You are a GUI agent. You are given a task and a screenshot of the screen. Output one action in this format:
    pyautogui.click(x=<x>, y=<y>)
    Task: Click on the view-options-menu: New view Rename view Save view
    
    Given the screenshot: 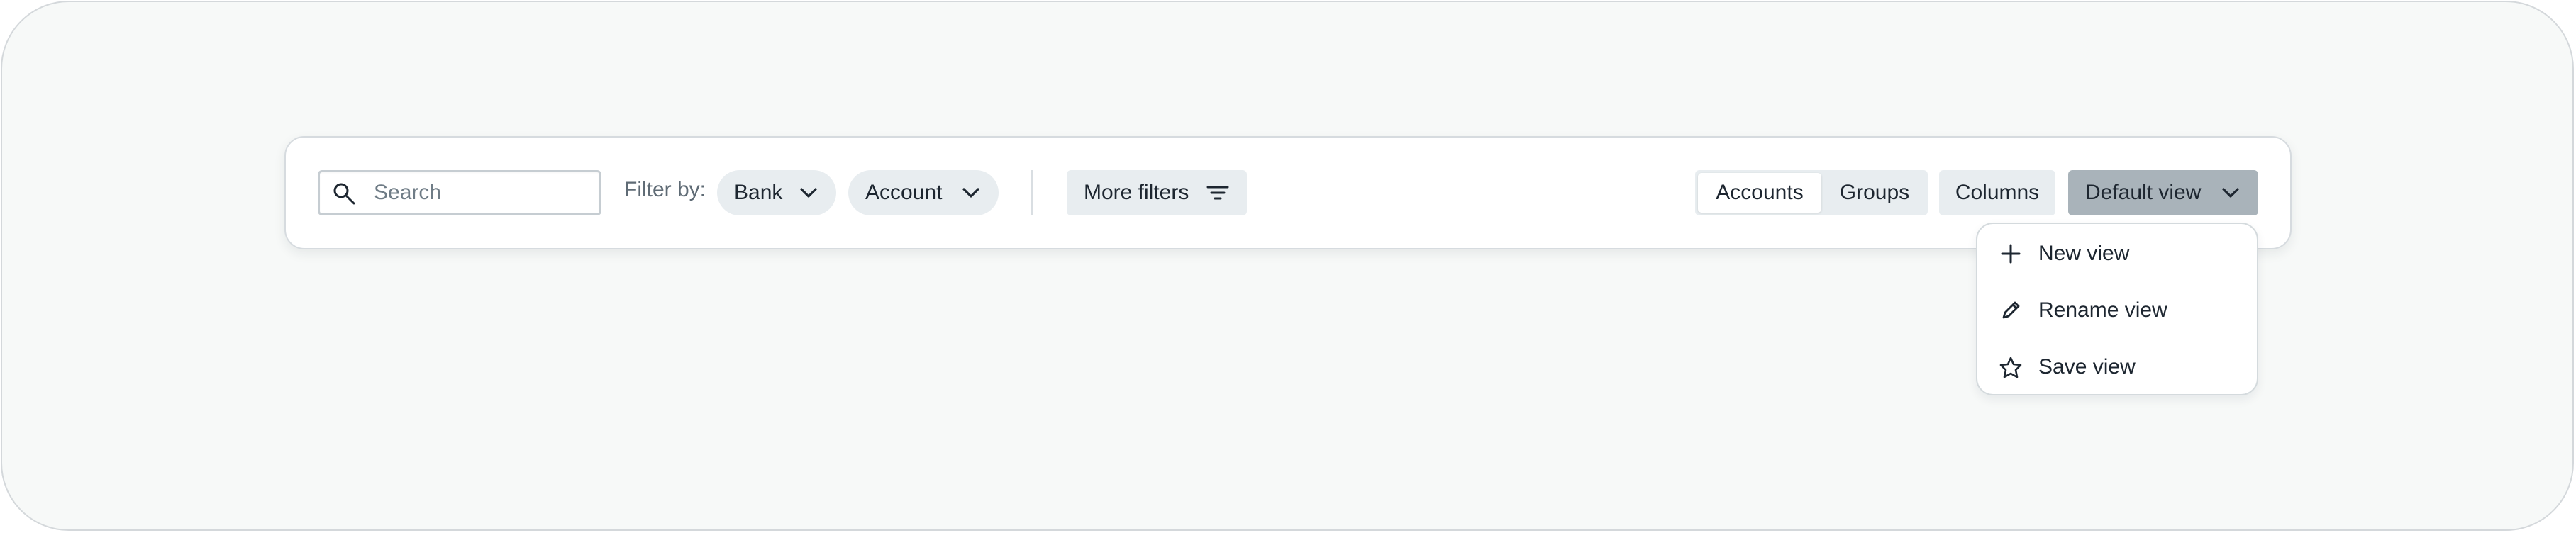 What is the action you would take?
    pyautogui.click(x=2117, y=309)
    